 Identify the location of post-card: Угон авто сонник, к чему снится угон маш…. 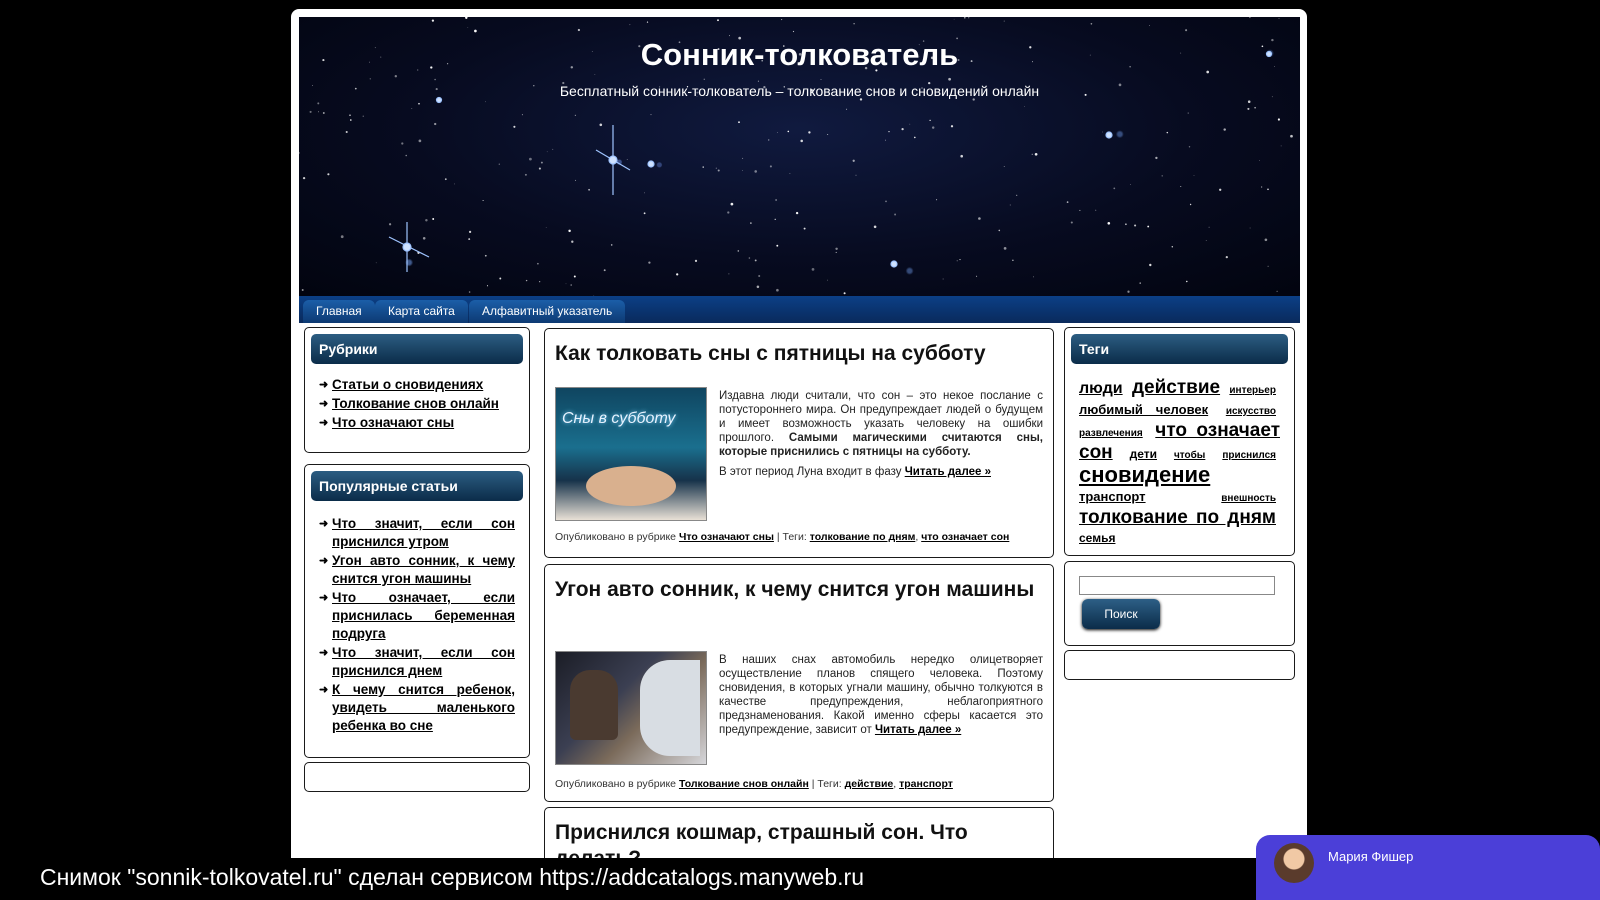
(799, 683).